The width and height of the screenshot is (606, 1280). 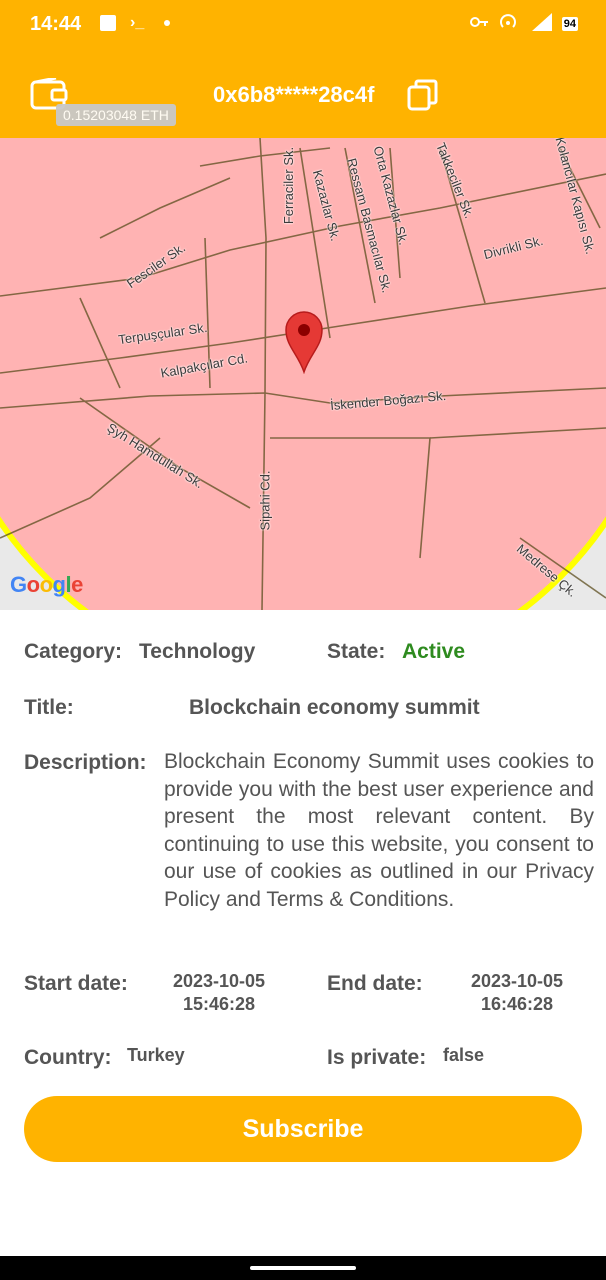 What do you see at coordinates (304, 342) in the screenshot?
I see `location-marker-icon` at bounding box center [304, 342].